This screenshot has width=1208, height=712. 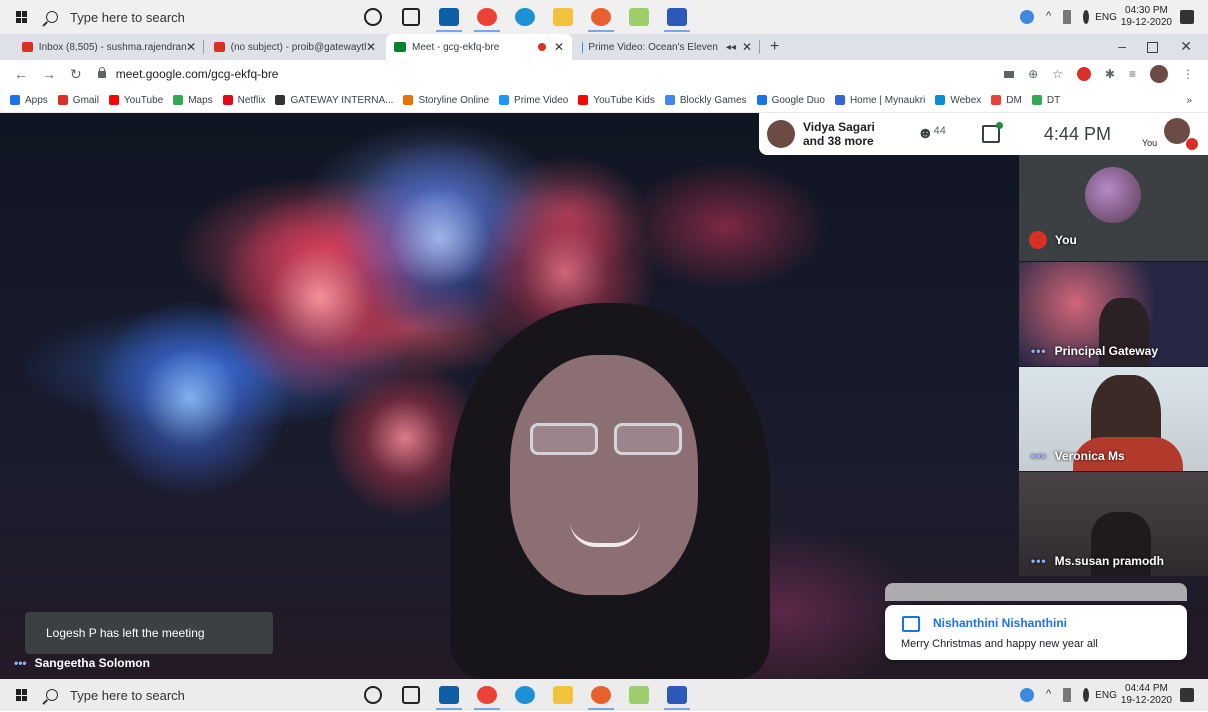 I want to click on bookmark-label: Gmail, so click(x=86, y=100).